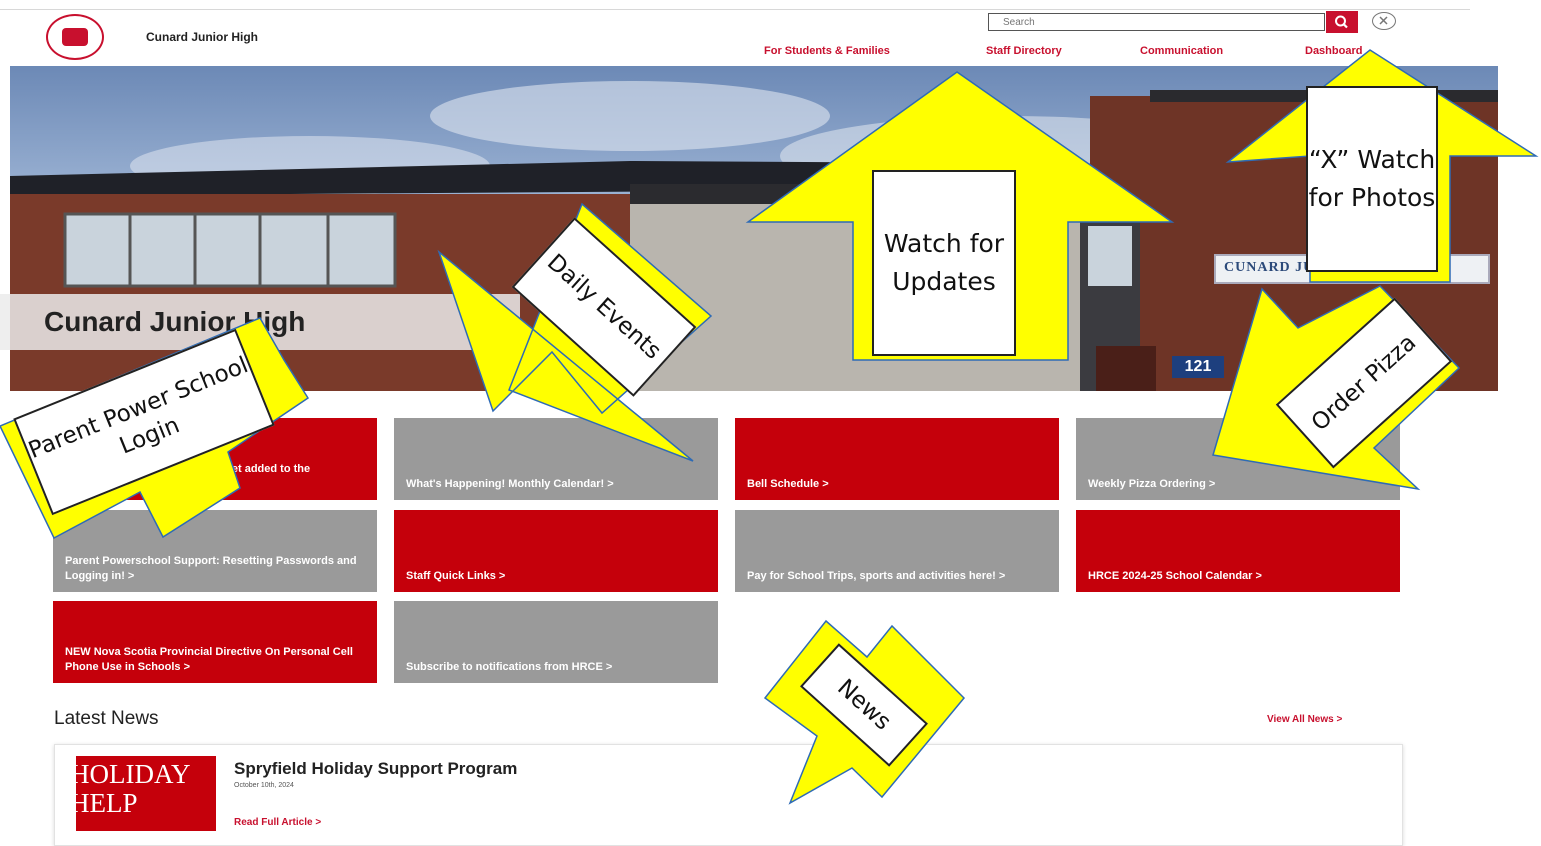 The height and width of the screenshot is (846, 1541). What do you see at coordinates (944, 263) in the screenshot?
I see `annotation-updates: Watch for Updates` at bounding box center [944, 263].